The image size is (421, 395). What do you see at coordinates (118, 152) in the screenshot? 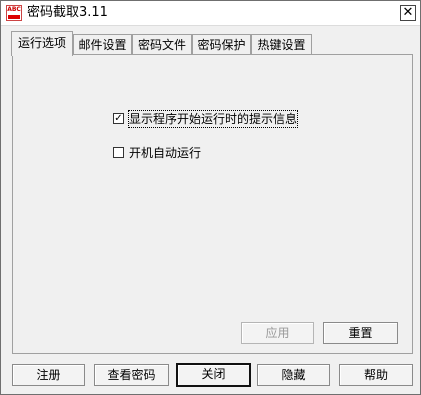
I see `autostart-checkbox` at bounding box center [118, 152].